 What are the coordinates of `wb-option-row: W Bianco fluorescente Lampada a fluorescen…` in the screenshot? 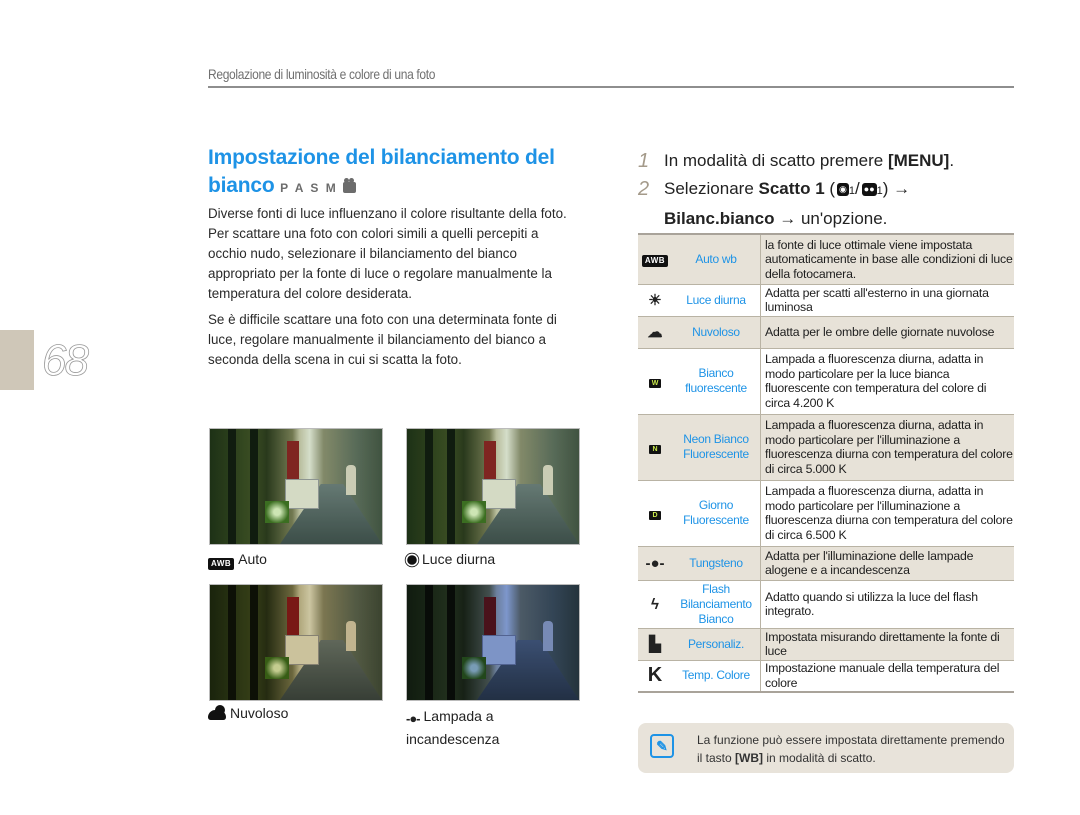 It's located at (826, 380).